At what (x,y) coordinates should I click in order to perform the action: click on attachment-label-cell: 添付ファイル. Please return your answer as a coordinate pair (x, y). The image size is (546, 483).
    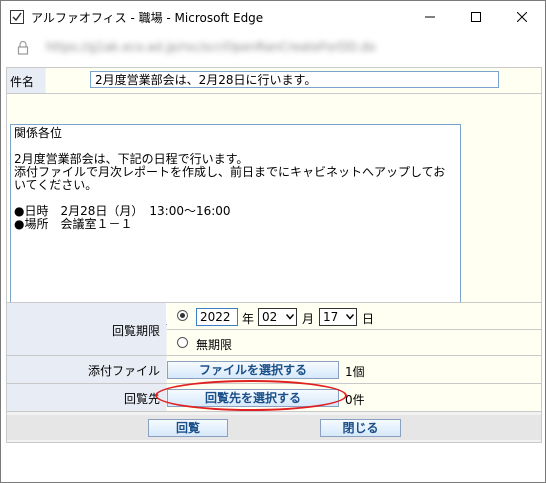
    Looking at the image, I should click on (86, 369).